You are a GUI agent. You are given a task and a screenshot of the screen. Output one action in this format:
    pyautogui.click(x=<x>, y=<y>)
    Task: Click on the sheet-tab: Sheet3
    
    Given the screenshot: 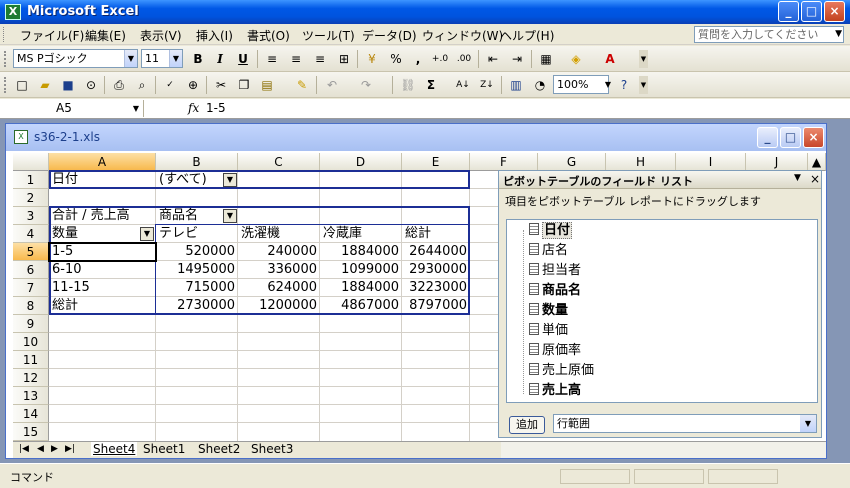 What is the action you would take?
    pyautogui.click(x=272, y=449)
    